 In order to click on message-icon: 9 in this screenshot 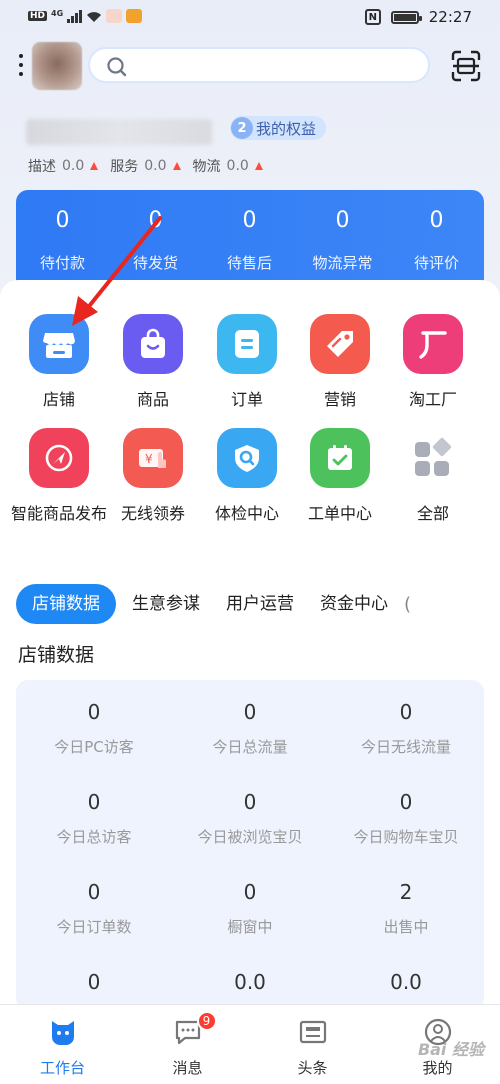, I will do `click(195, 1029)`.